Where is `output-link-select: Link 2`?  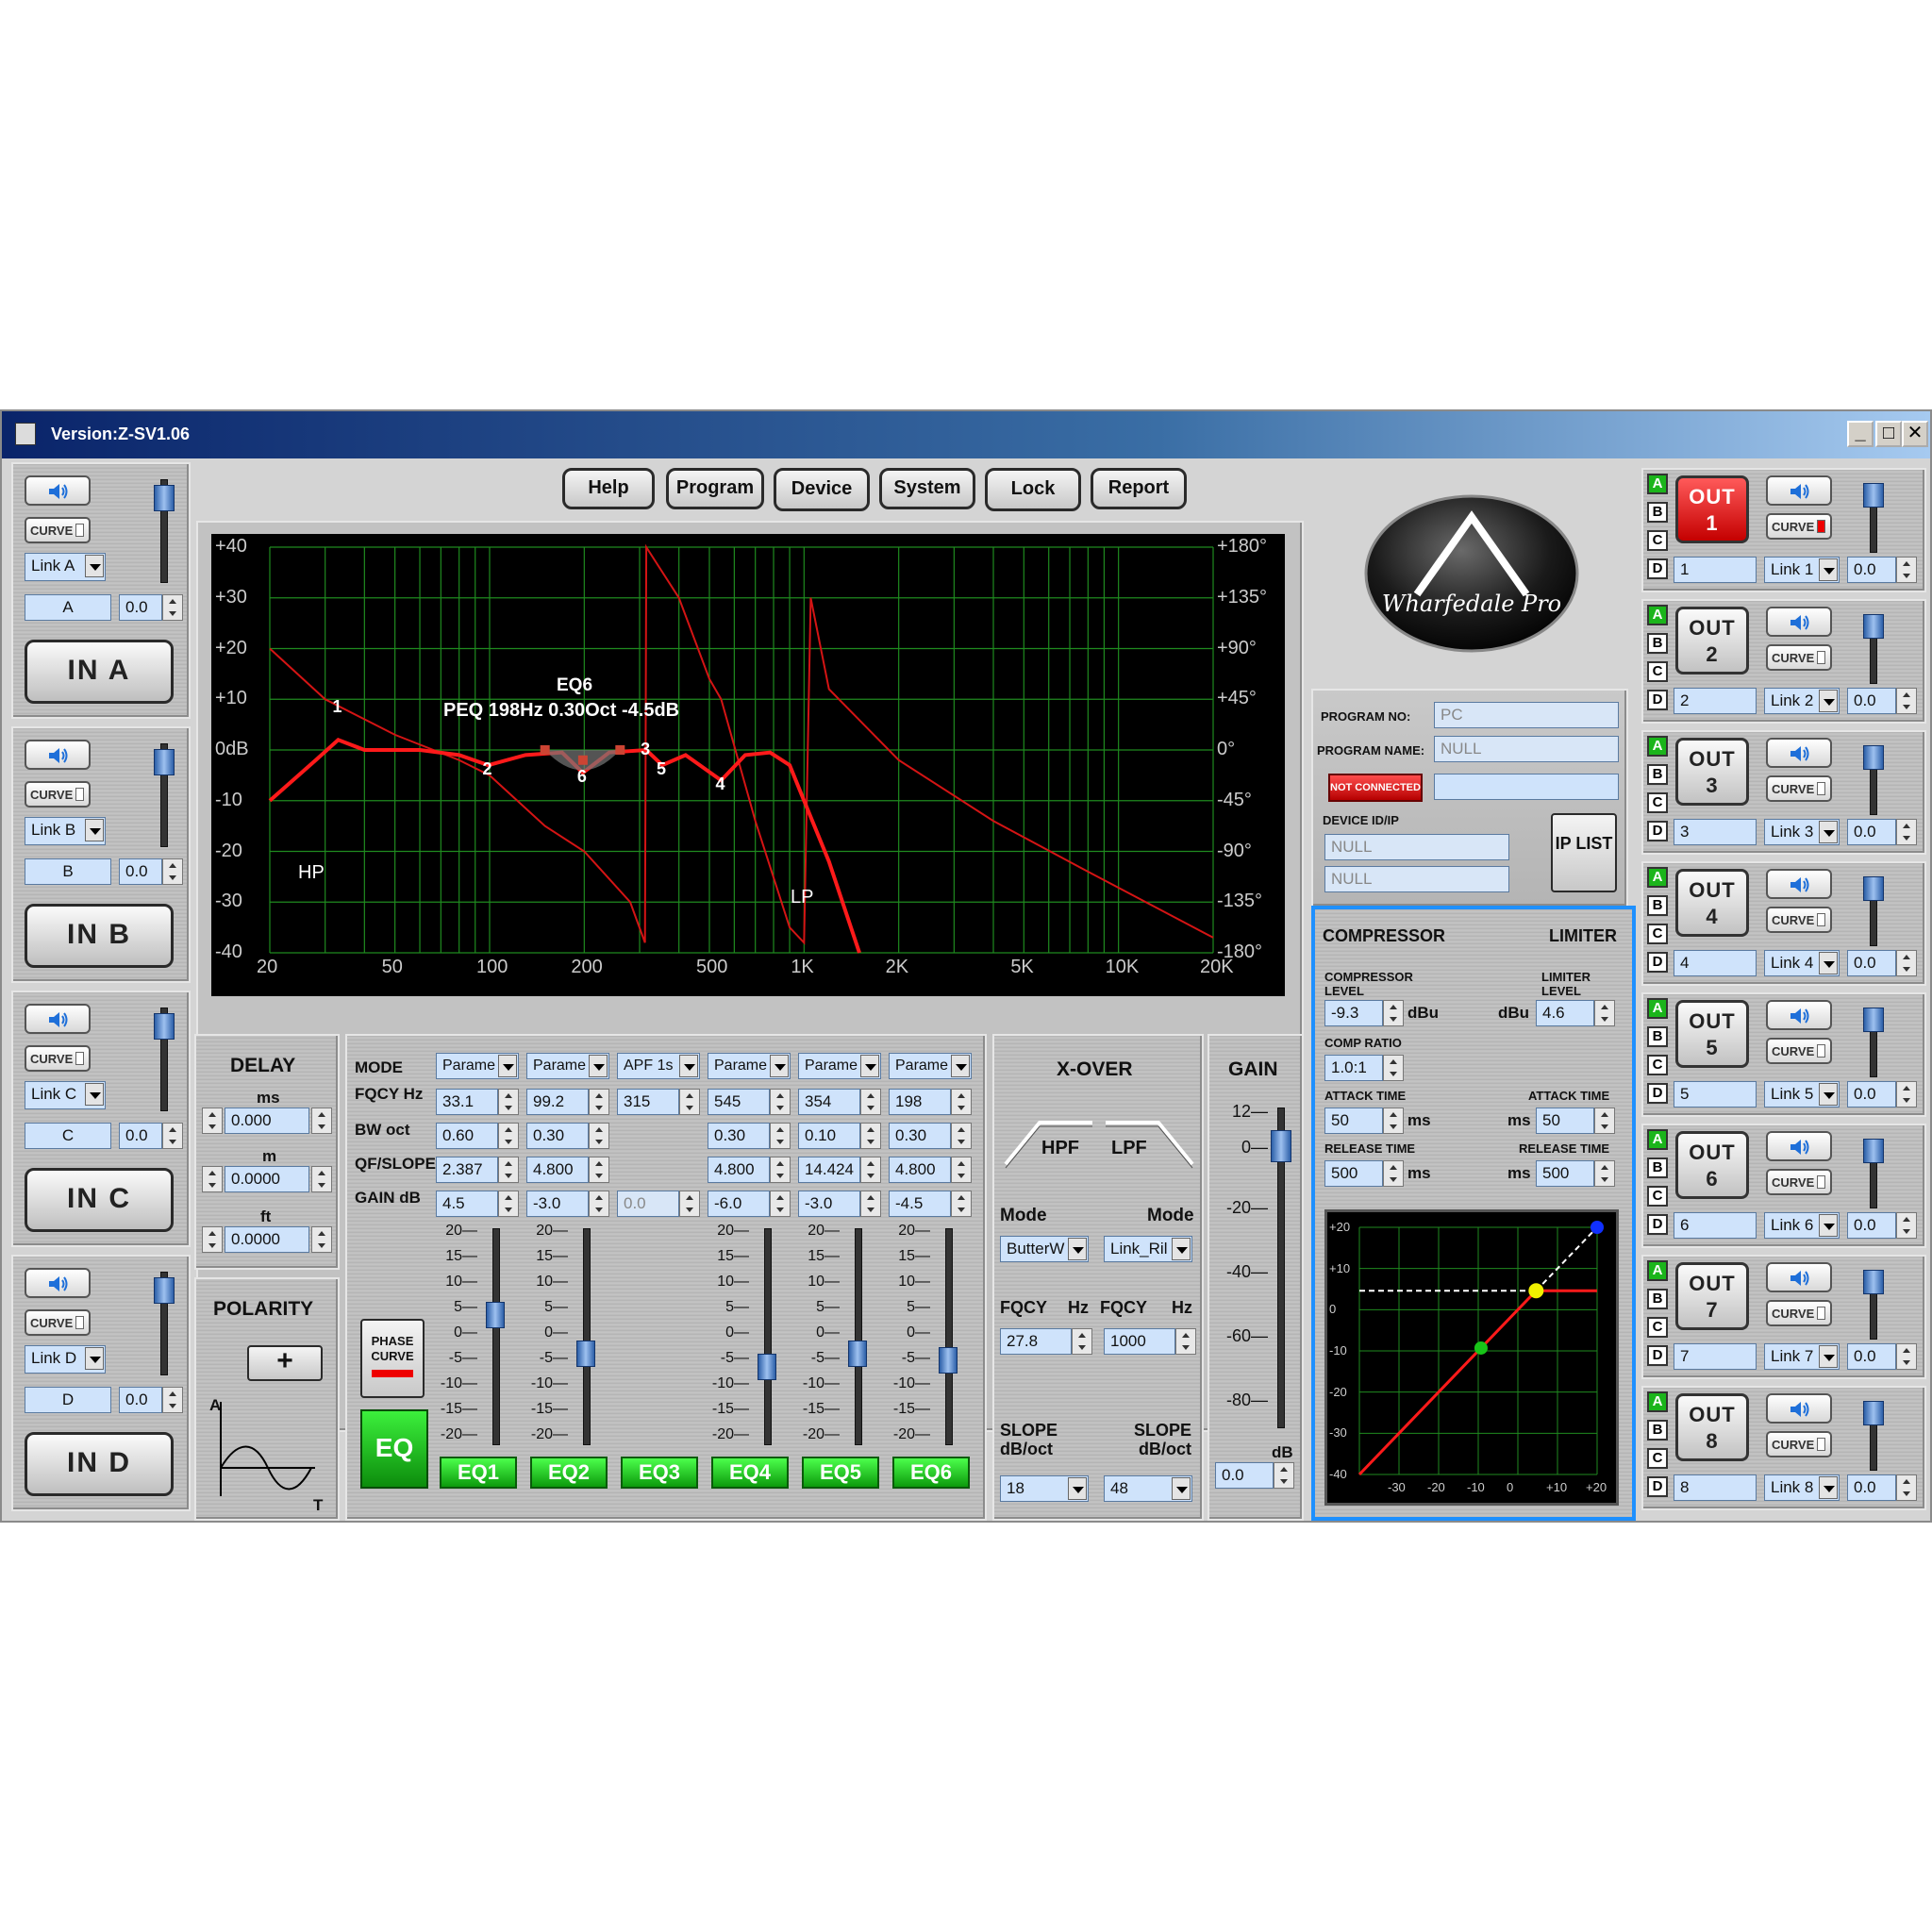
output-link-select: Link 2 is located at coordinates (1802, 701).